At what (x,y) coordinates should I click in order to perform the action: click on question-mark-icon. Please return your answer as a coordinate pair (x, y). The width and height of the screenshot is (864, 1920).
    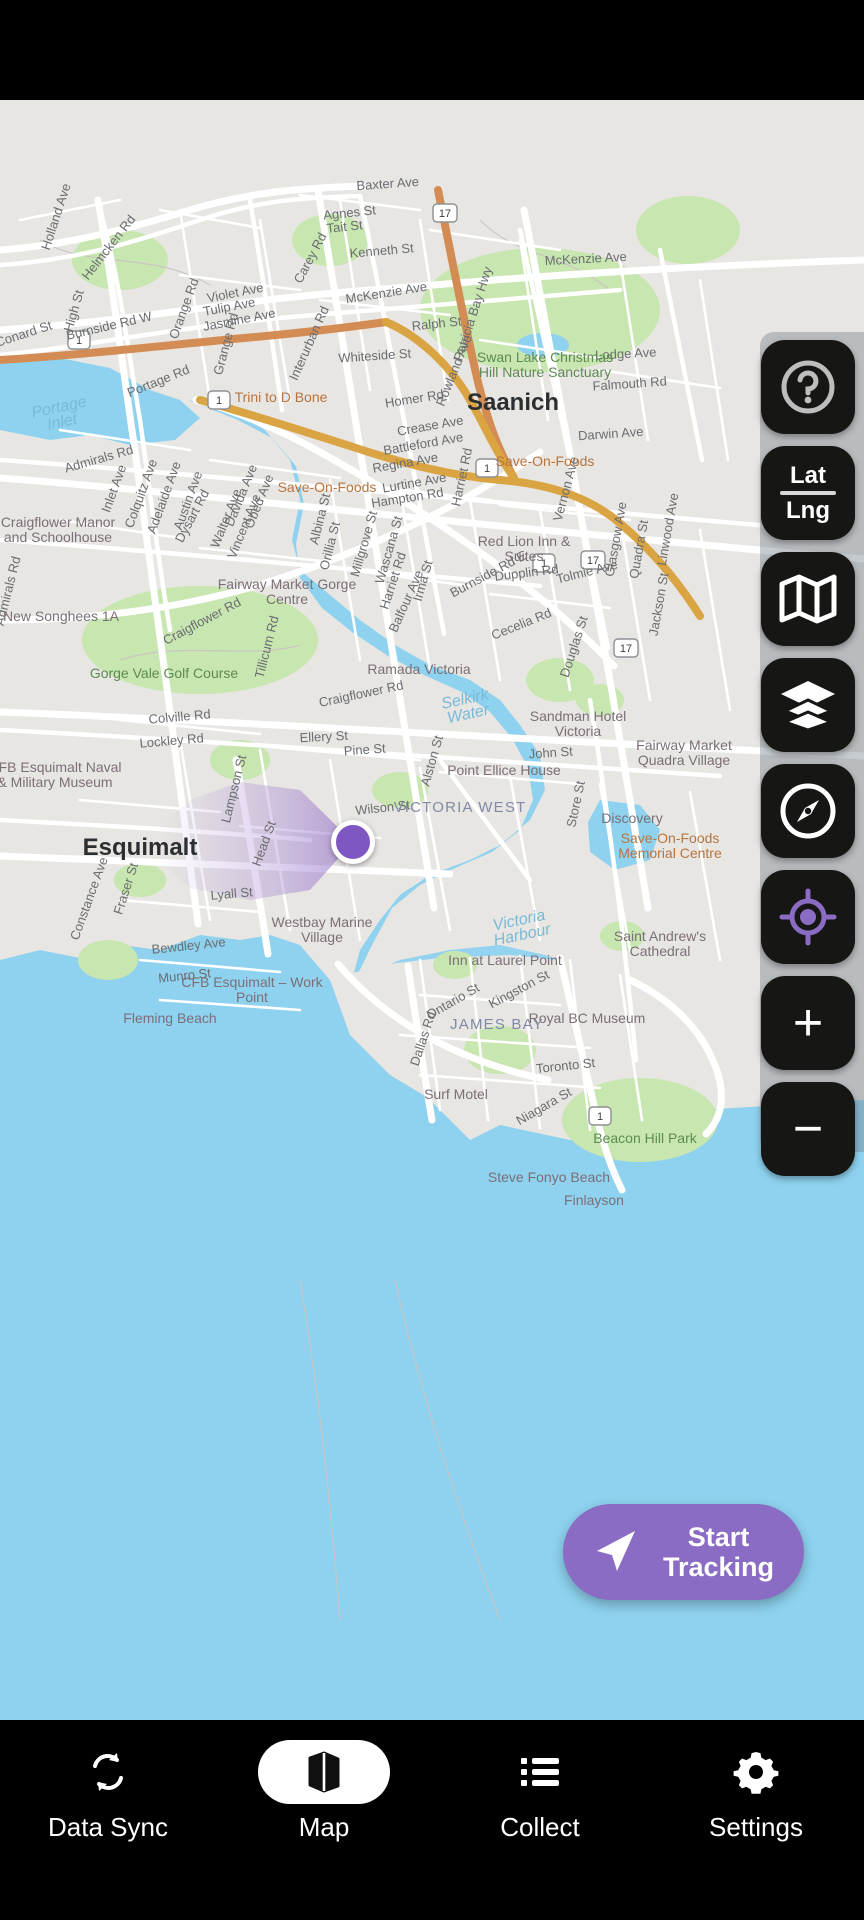
    Looking at the image, I should click on (808, 387).